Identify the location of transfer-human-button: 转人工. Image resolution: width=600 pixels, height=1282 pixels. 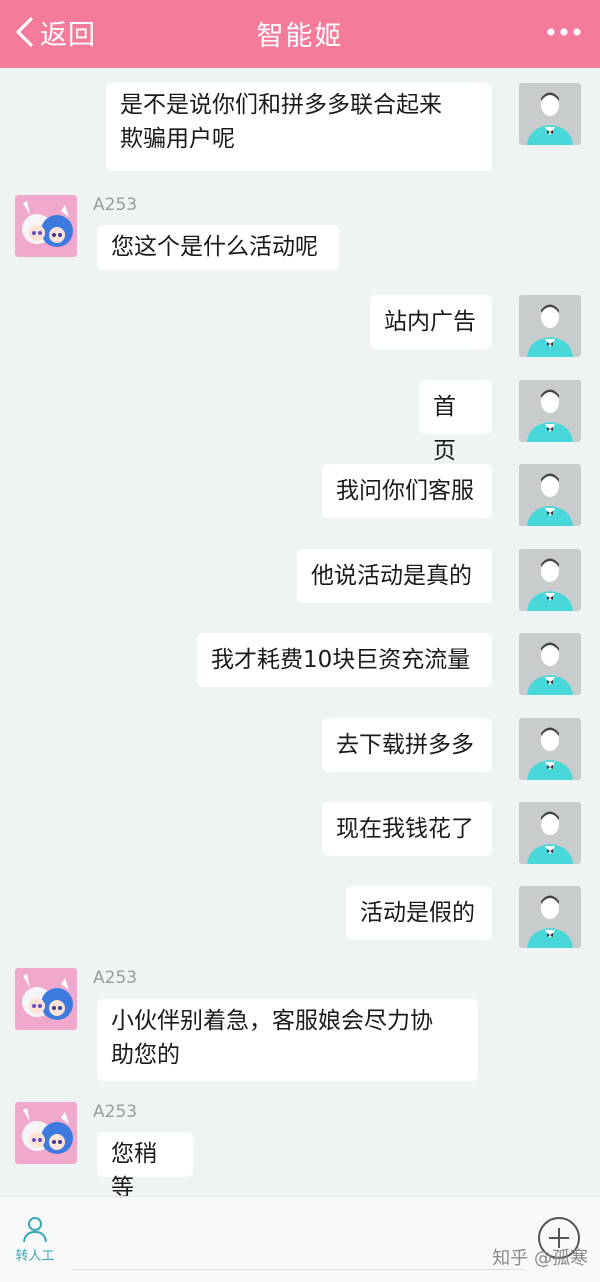
(35, 1240).